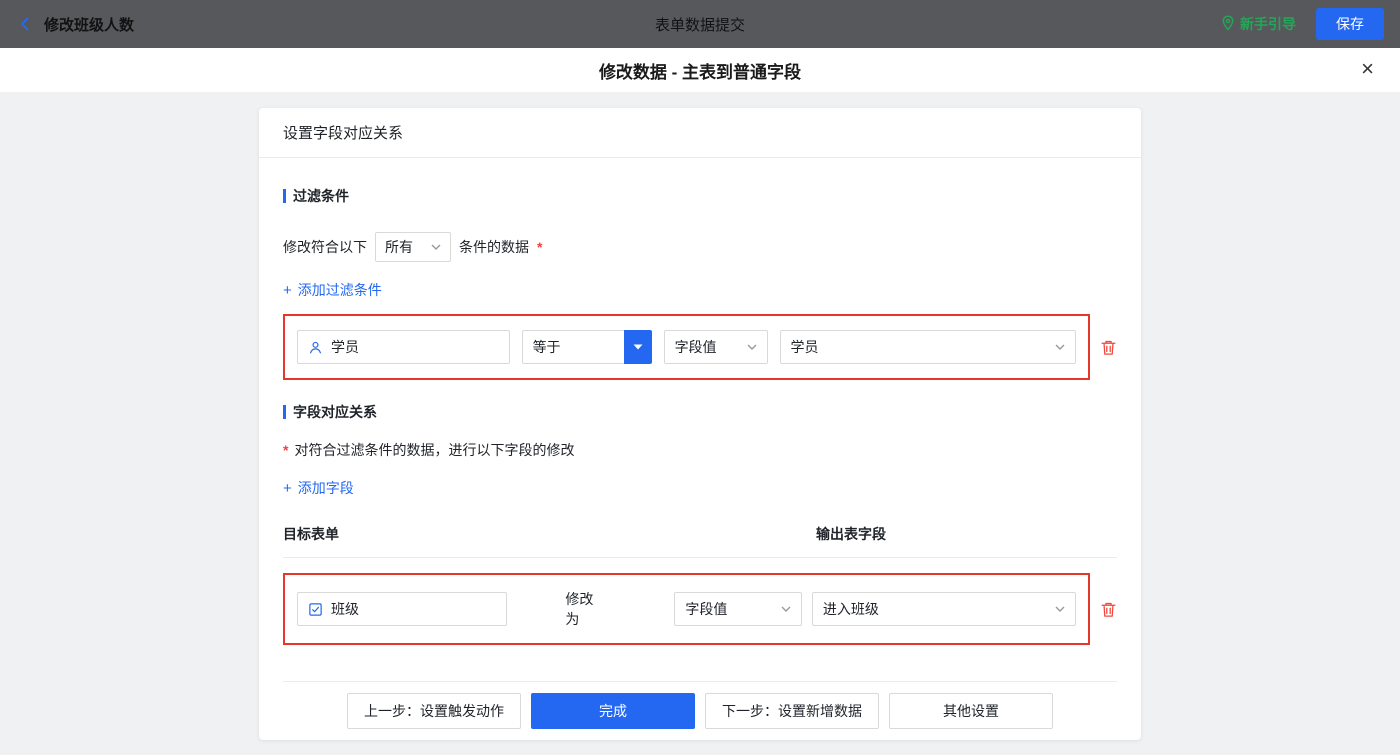 This screenshot has width=1400, height=755. I want to click on back-button: 修改班级人数, so click(75, 24).